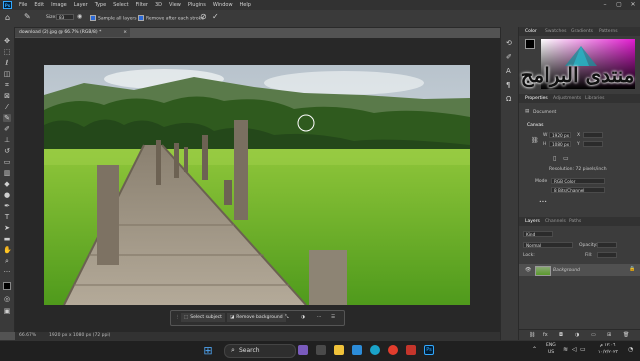  Describe the element at coordinates (7, 272) in the screenshot. I see `more-tools-icon: ···` at that location.